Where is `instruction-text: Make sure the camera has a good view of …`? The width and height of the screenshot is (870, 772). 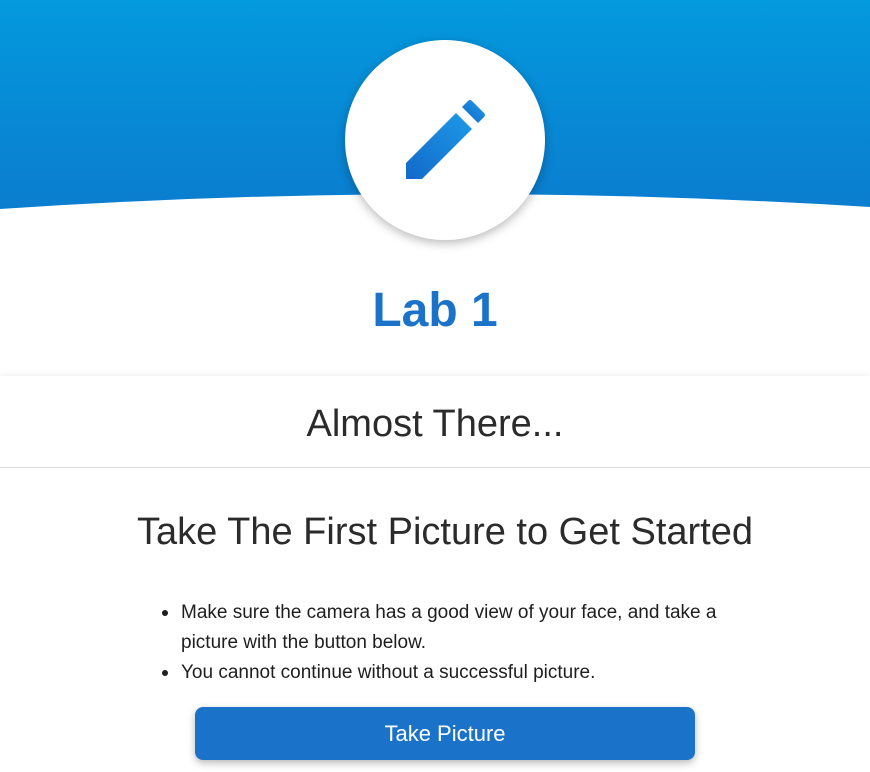
instruction-text: Make sure the camera has a good view of … is located at coordinates (449, 627).